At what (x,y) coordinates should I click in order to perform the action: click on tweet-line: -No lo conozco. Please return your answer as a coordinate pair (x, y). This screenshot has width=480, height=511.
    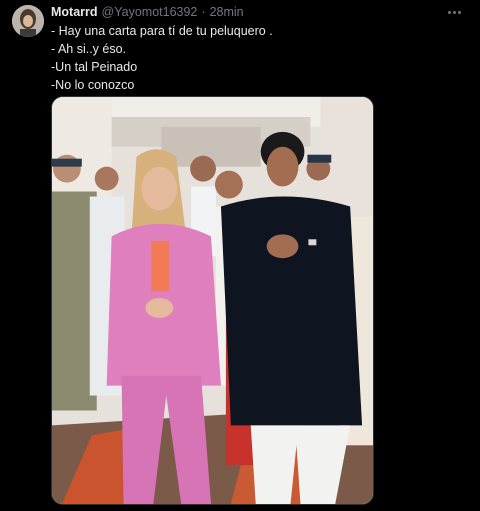
    Looking at the image, I should click on (93, 85).